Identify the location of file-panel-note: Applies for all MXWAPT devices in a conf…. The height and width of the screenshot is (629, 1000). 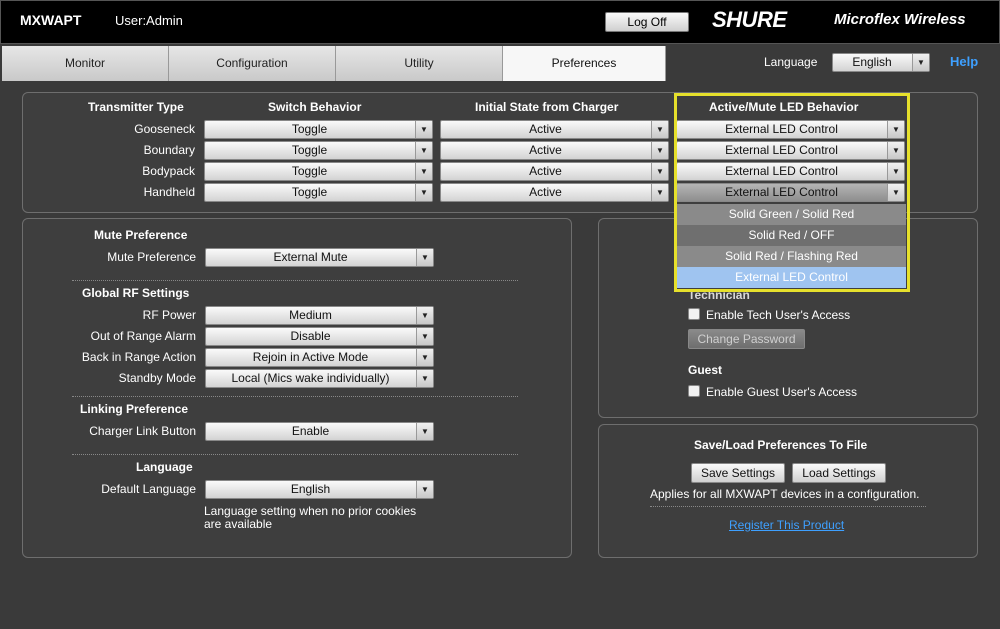
(785, 494).